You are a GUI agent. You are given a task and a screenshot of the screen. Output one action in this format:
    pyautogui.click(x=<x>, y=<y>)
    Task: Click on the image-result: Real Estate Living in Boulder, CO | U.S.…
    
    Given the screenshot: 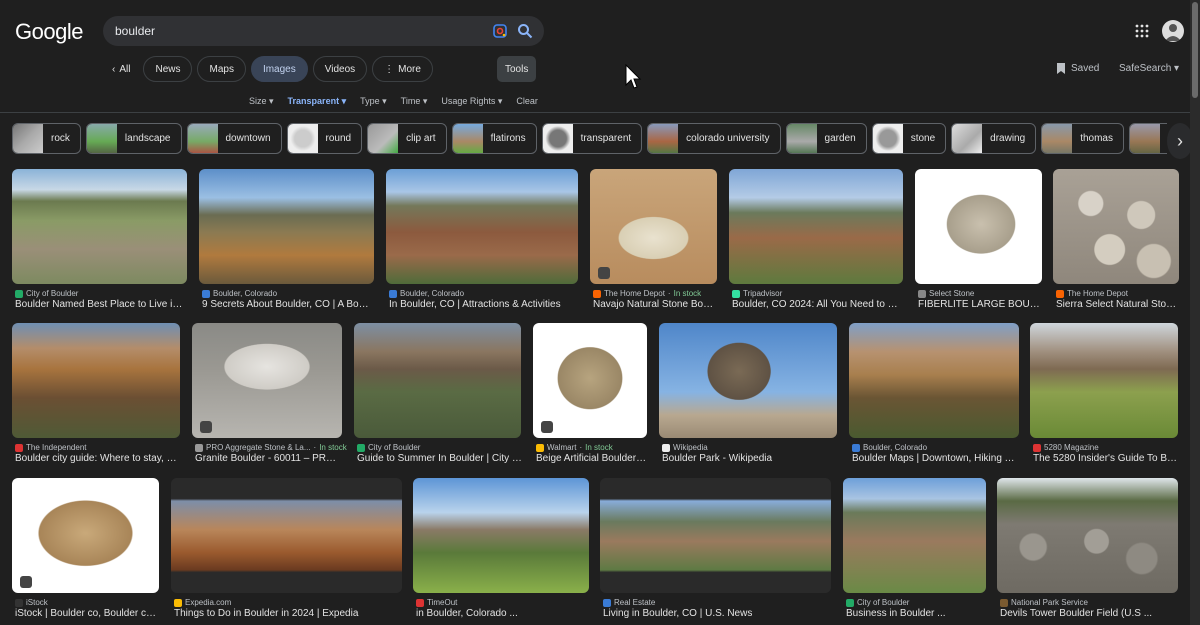 What is the action you would take?
    pyautogui.click(x=715, y=550)
    